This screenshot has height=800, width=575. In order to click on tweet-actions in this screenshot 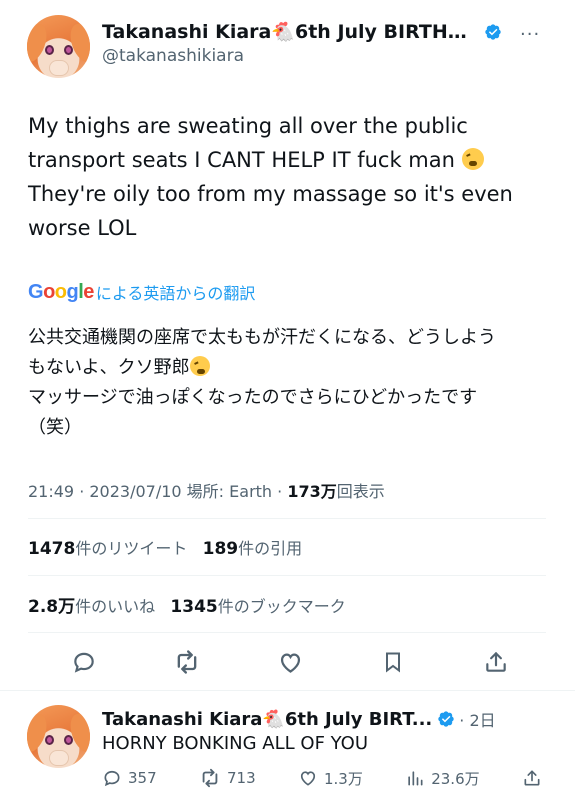, I will do `click(290, 662)`.